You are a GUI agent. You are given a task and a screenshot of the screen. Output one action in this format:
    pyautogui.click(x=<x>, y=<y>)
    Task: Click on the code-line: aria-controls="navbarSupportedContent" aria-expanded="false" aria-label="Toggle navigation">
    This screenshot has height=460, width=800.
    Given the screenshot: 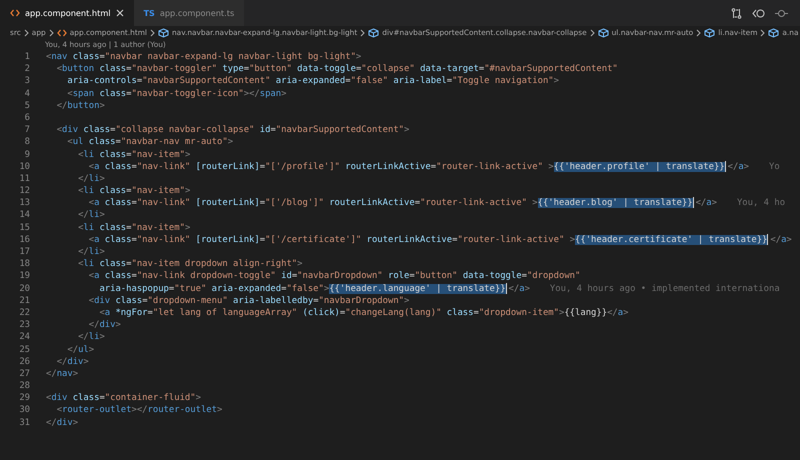 What is the action you would take?
    pyautogui.click(x=312, y=81)
    